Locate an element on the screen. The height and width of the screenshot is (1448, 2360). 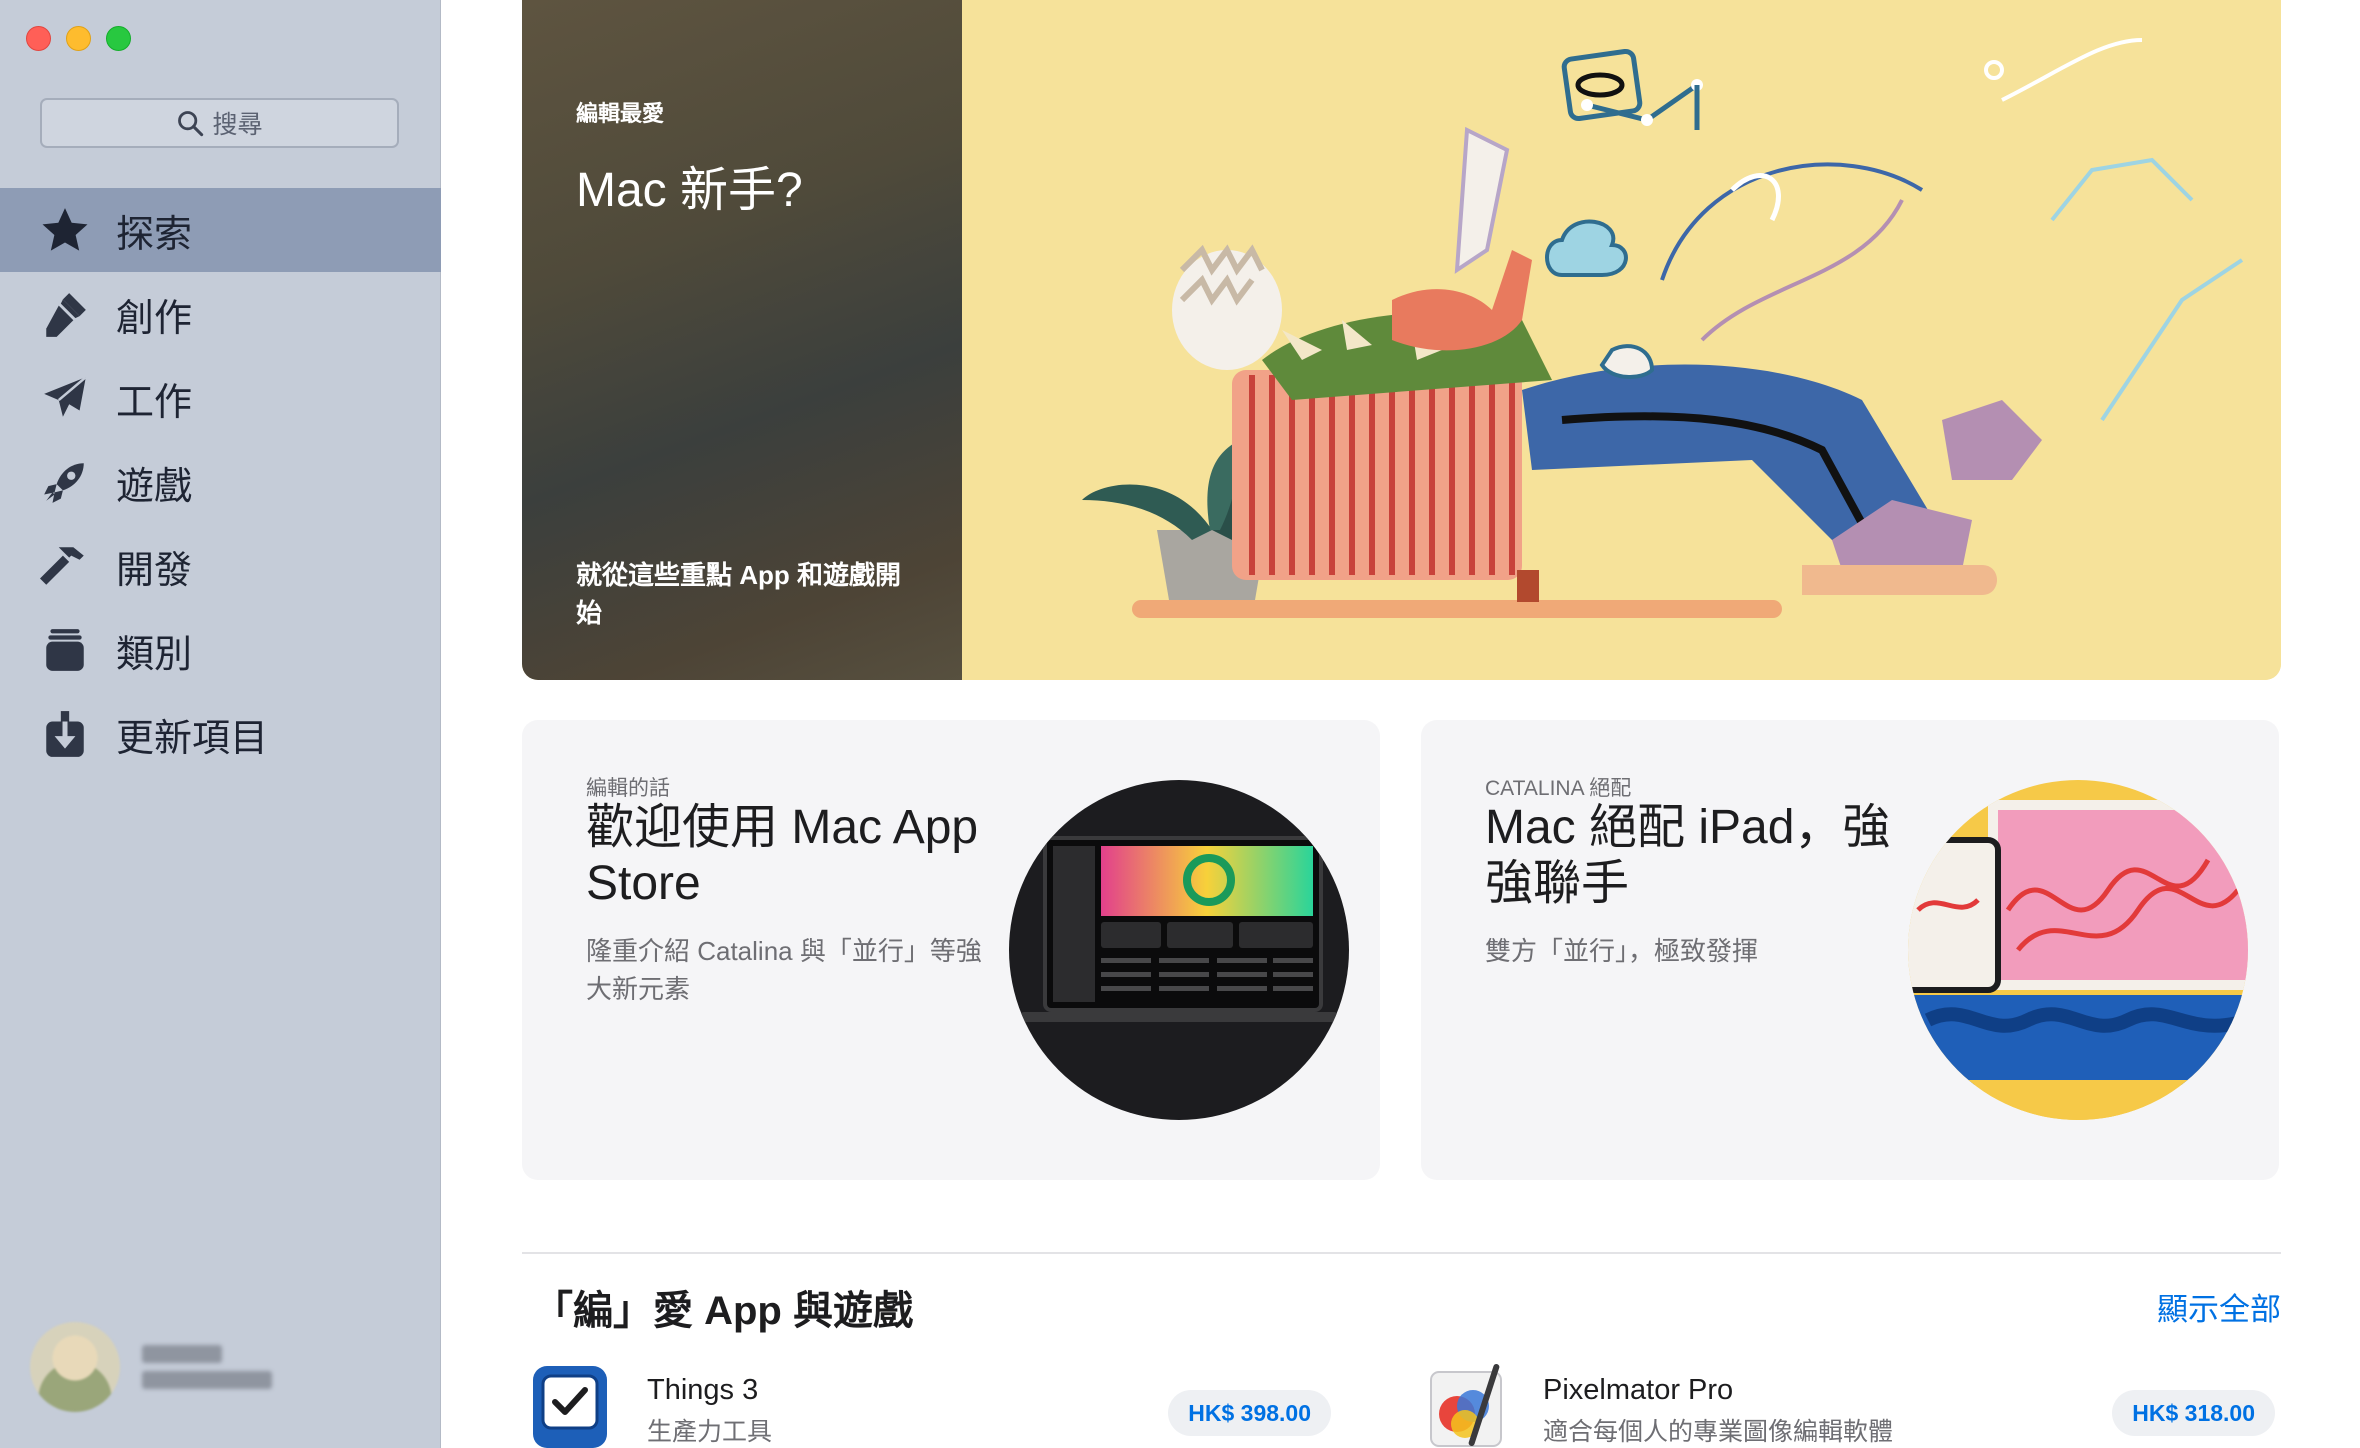
hero-title: Mac 新手? is located at coordinates (689, 190).